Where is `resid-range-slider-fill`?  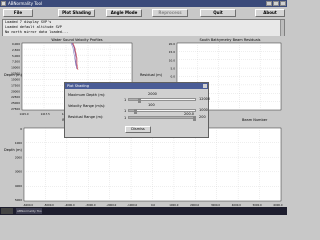 resid-range-slider-fill is located at coordinates (162, 117).